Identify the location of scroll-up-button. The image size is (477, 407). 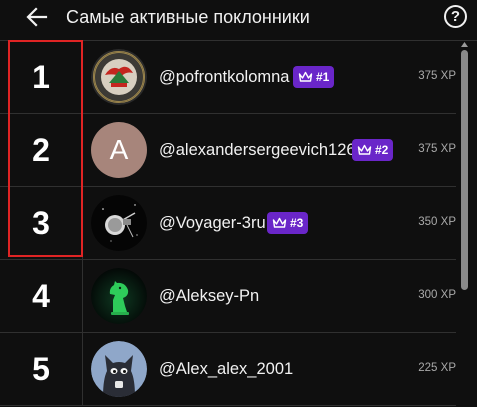
(464, 44).